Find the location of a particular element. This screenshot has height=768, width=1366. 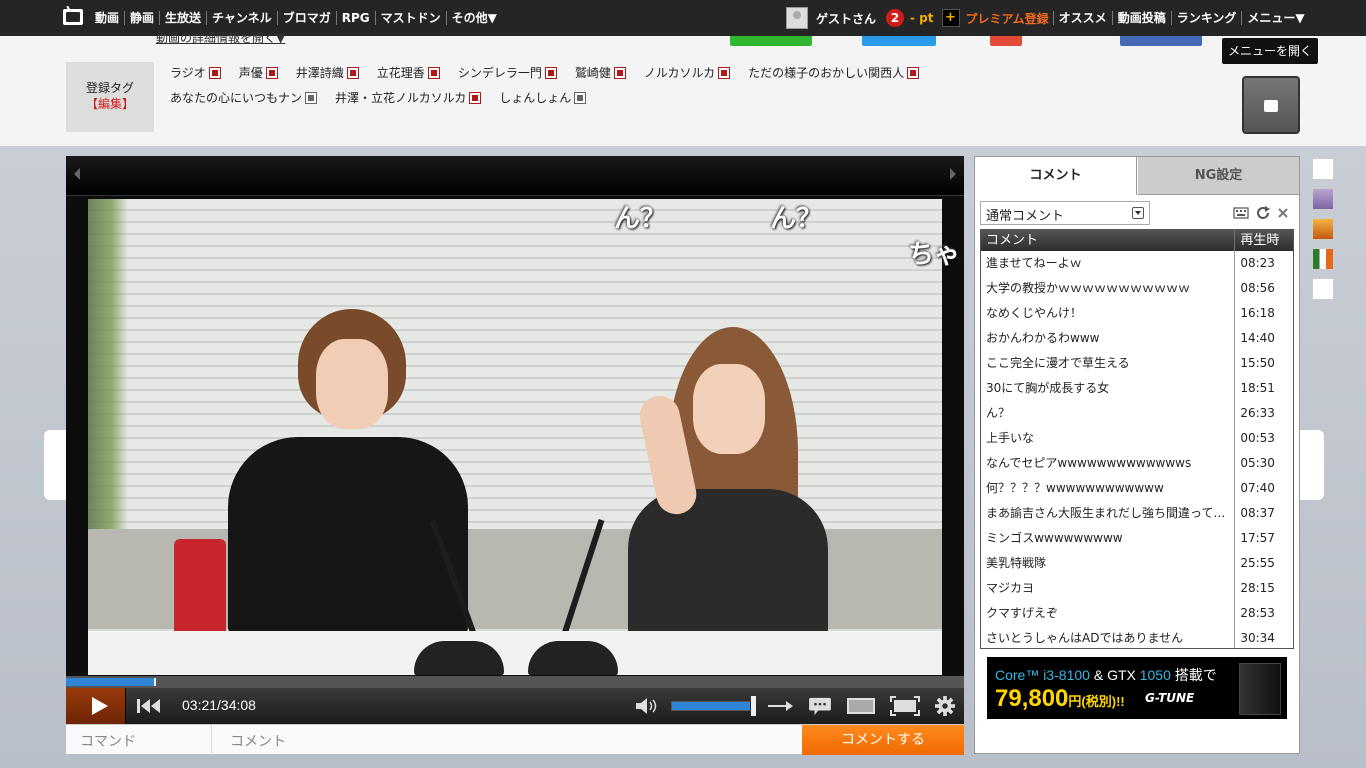

tag-text: ただの様子のおかしい関西人 is located at coordinates (826, 72).